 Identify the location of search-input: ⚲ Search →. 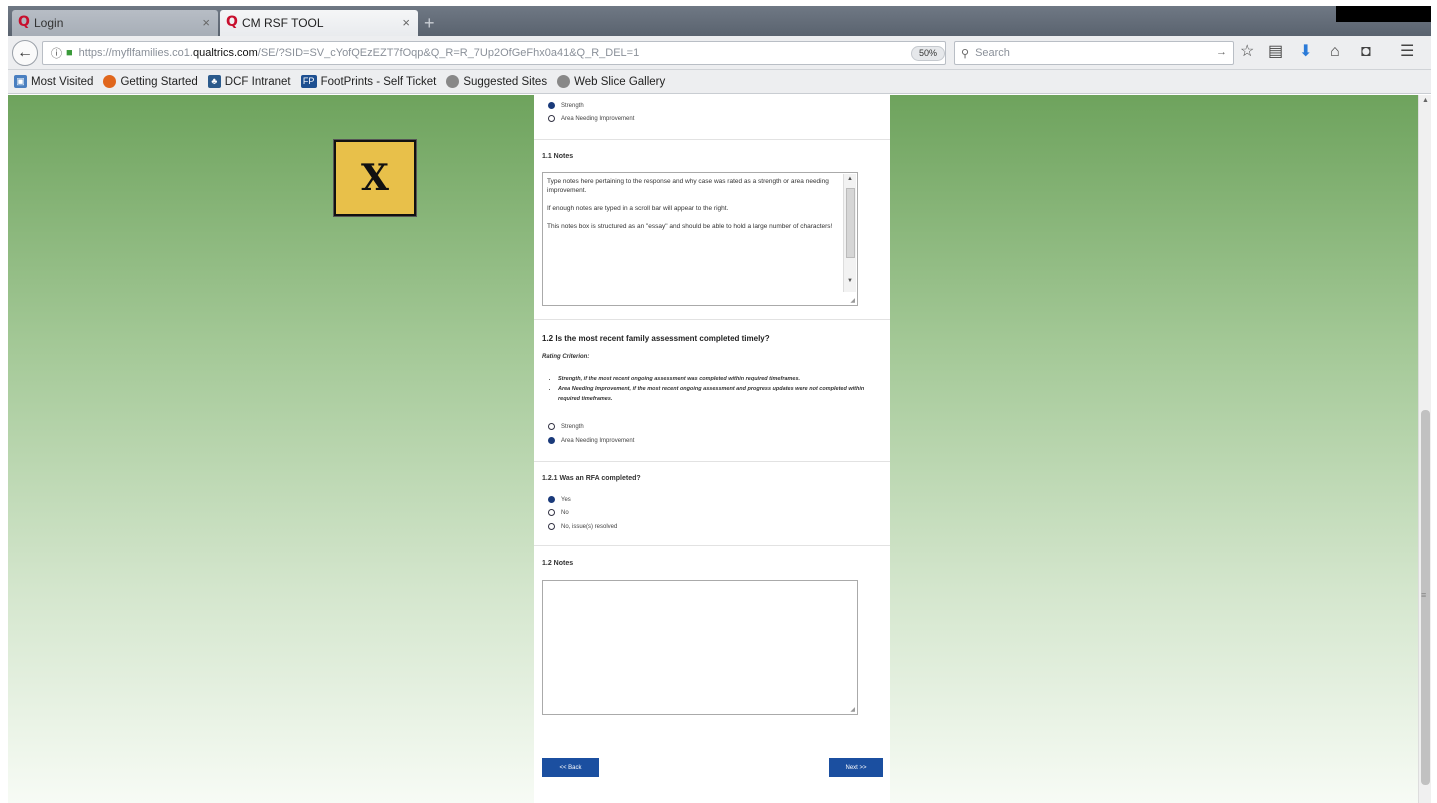
(1094, 53).